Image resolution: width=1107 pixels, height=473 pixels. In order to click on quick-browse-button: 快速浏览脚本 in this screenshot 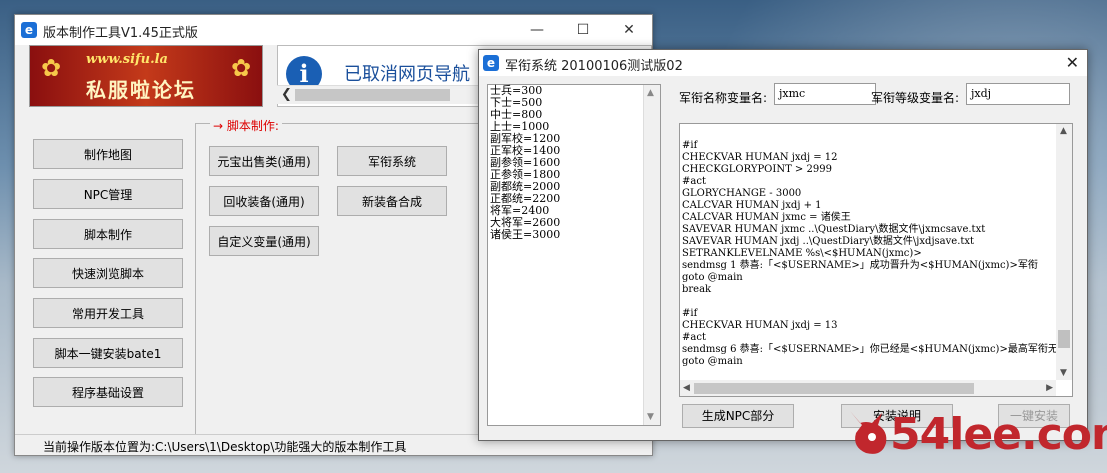, I will do `click(108, 273)`.